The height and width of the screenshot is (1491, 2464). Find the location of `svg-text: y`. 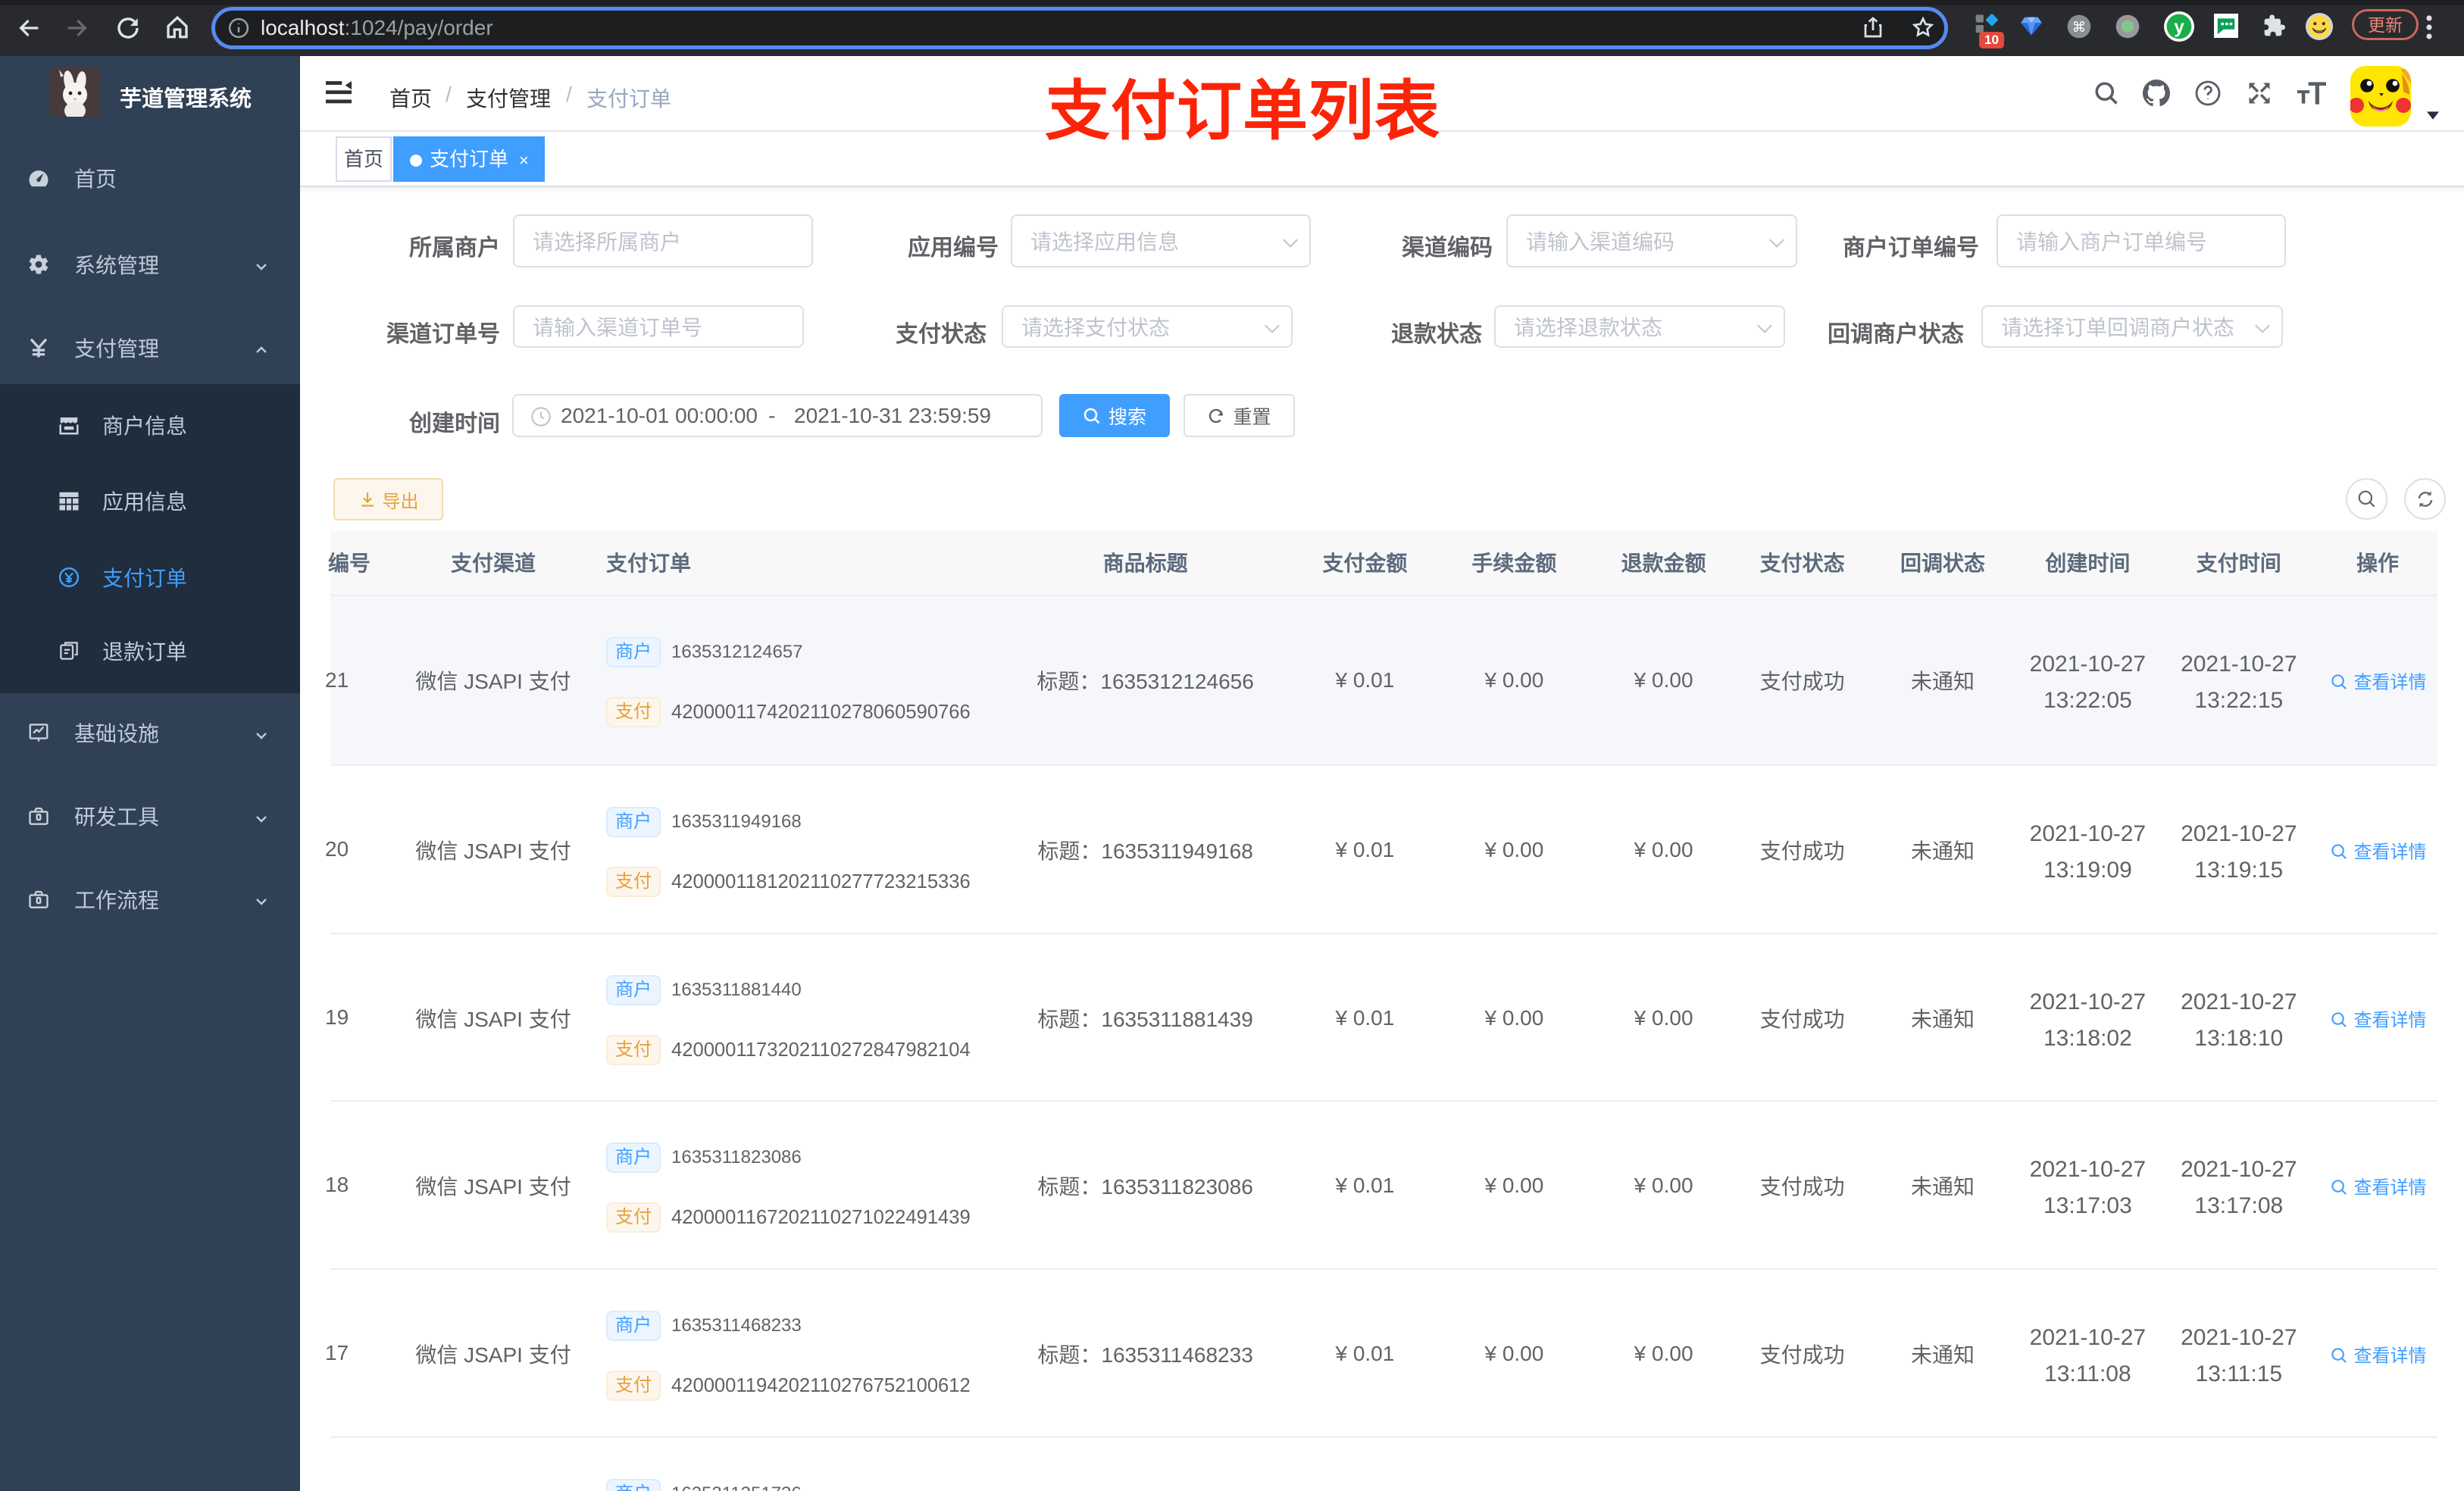

svg-text: y is located at coordinates (2179, 27).